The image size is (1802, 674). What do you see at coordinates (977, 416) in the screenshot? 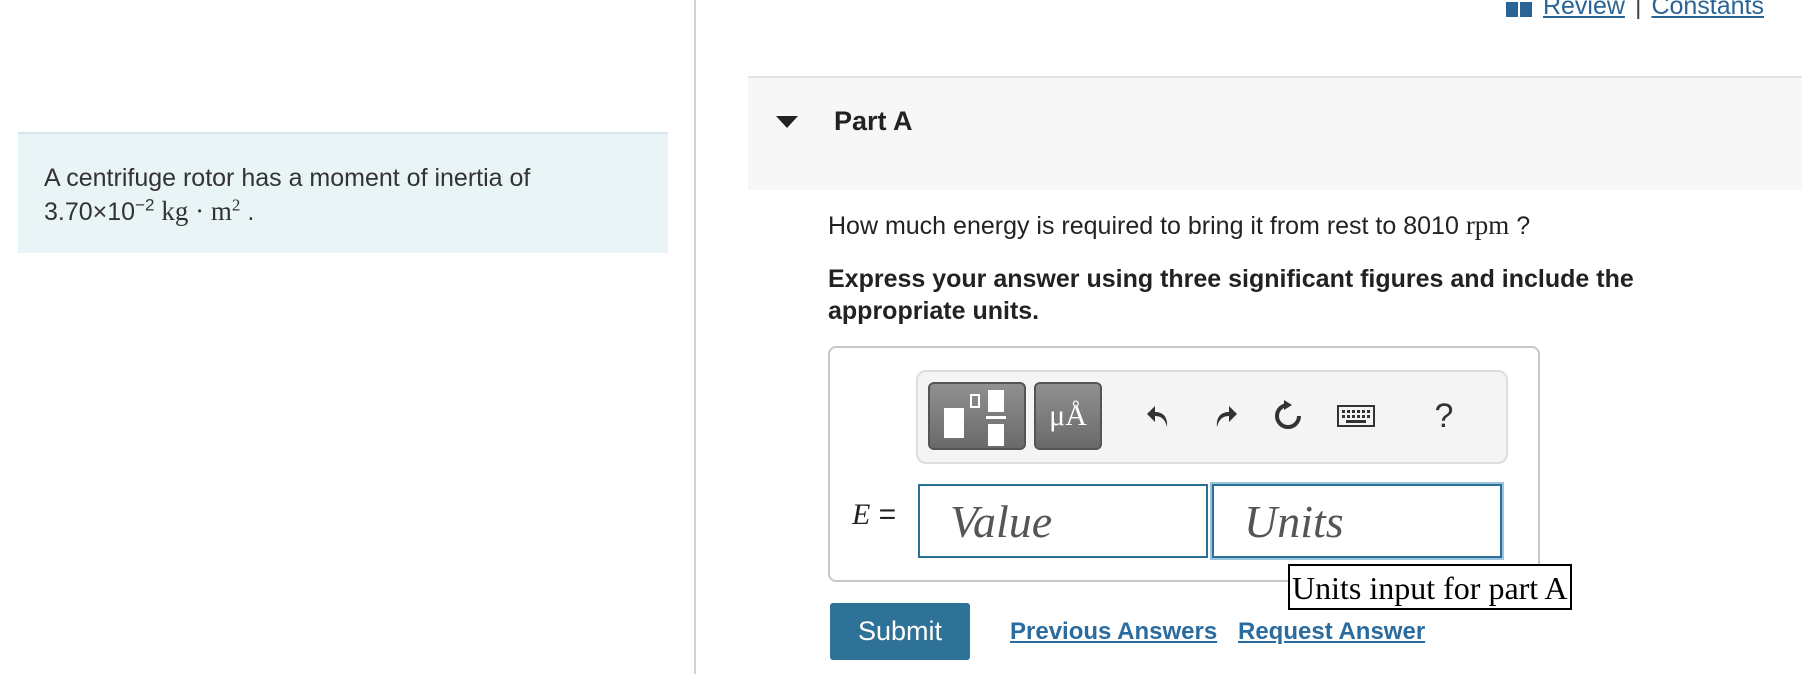
I see `templates-button` at bounding box center [977, 416].